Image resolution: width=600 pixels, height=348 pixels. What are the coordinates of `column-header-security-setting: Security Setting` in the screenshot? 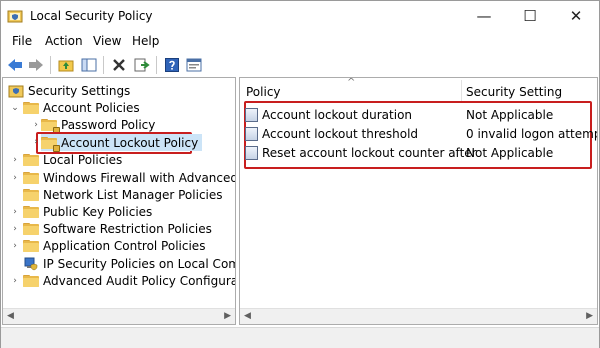 It's located at (531, 90).